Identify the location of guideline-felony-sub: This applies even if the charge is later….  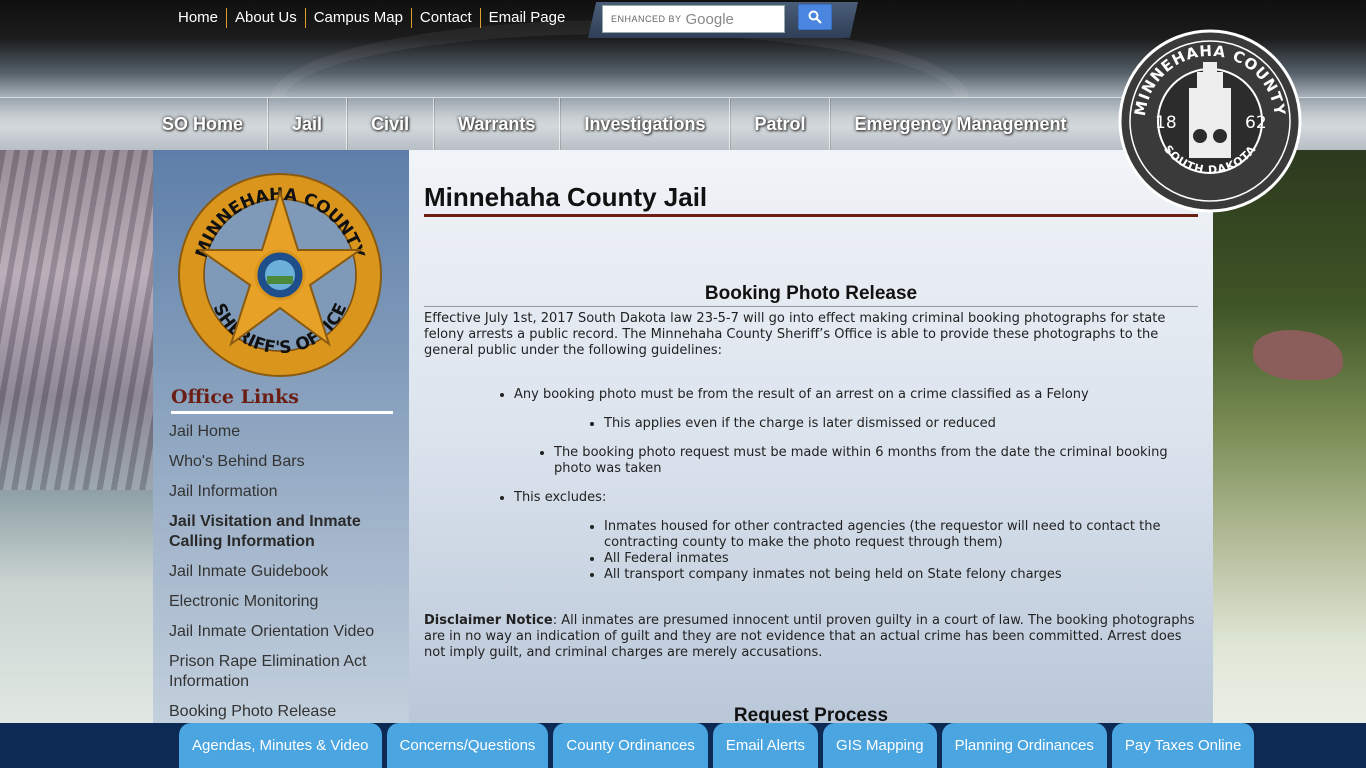
(800, 423).